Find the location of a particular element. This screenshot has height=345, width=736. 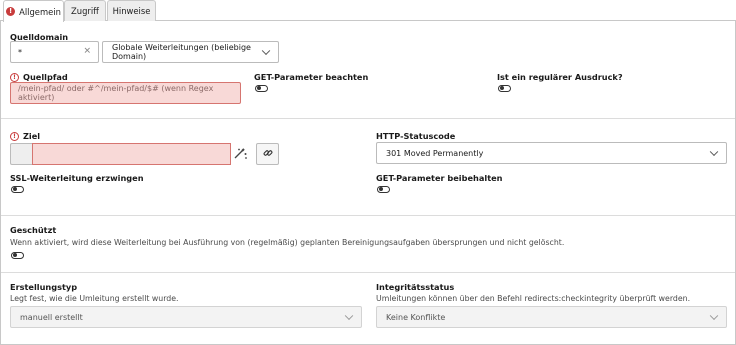

regex-toggle is located at coordinates (504, 88).